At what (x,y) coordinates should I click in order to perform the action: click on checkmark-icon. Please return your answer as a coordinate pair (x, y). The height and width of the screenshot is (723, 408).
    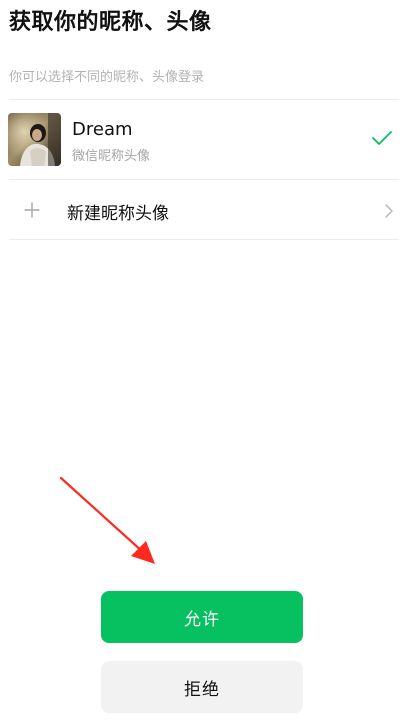
    Looking at the image, I should click on (382, 138).